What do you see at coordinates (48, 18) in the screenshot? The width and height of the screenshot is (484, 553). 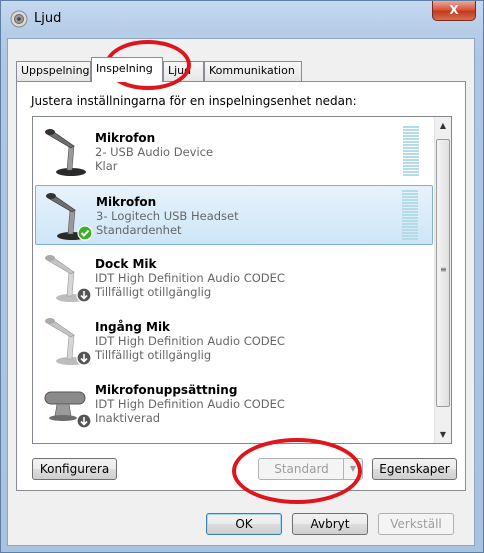 I see `window-title: Ljud` at bounding box center [48, 18].